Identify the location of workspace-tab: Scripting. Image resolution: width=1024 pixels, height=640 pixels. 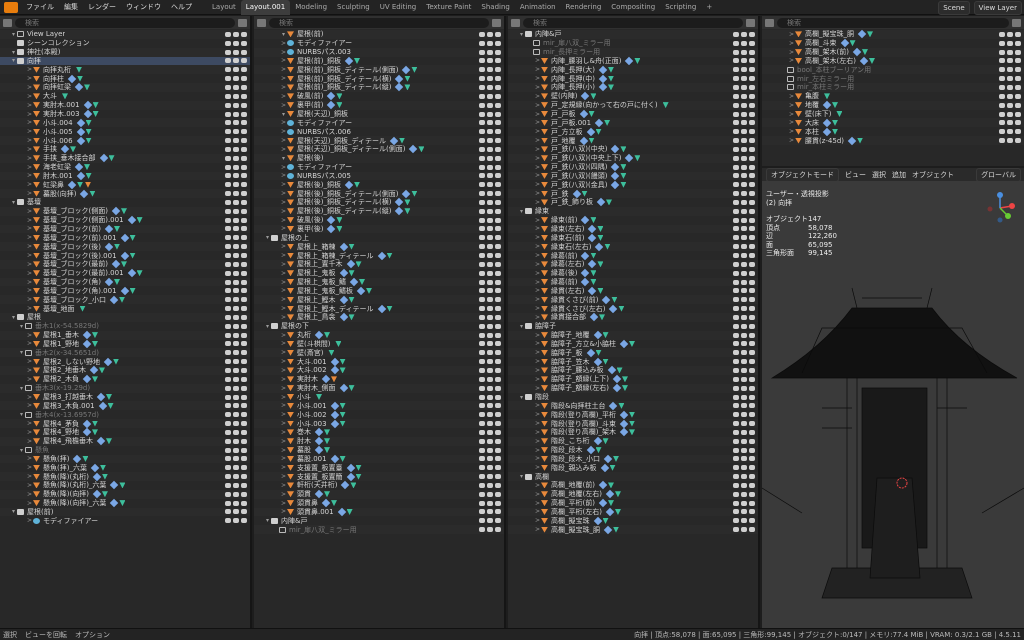
(680, 7).